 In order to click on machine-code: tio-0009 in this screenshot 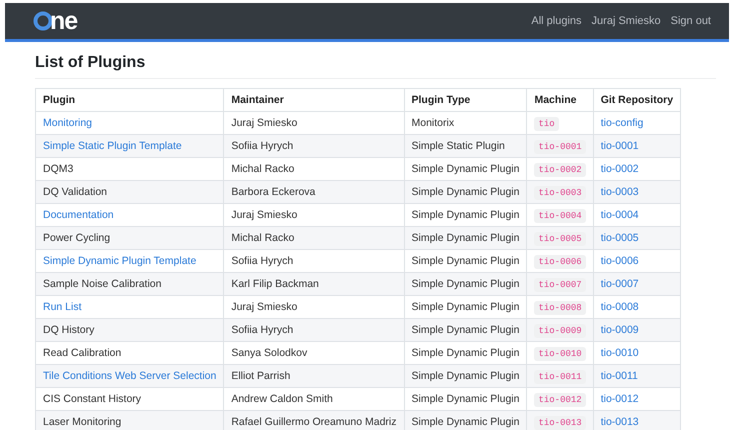, I will do `click(560, 331)`.